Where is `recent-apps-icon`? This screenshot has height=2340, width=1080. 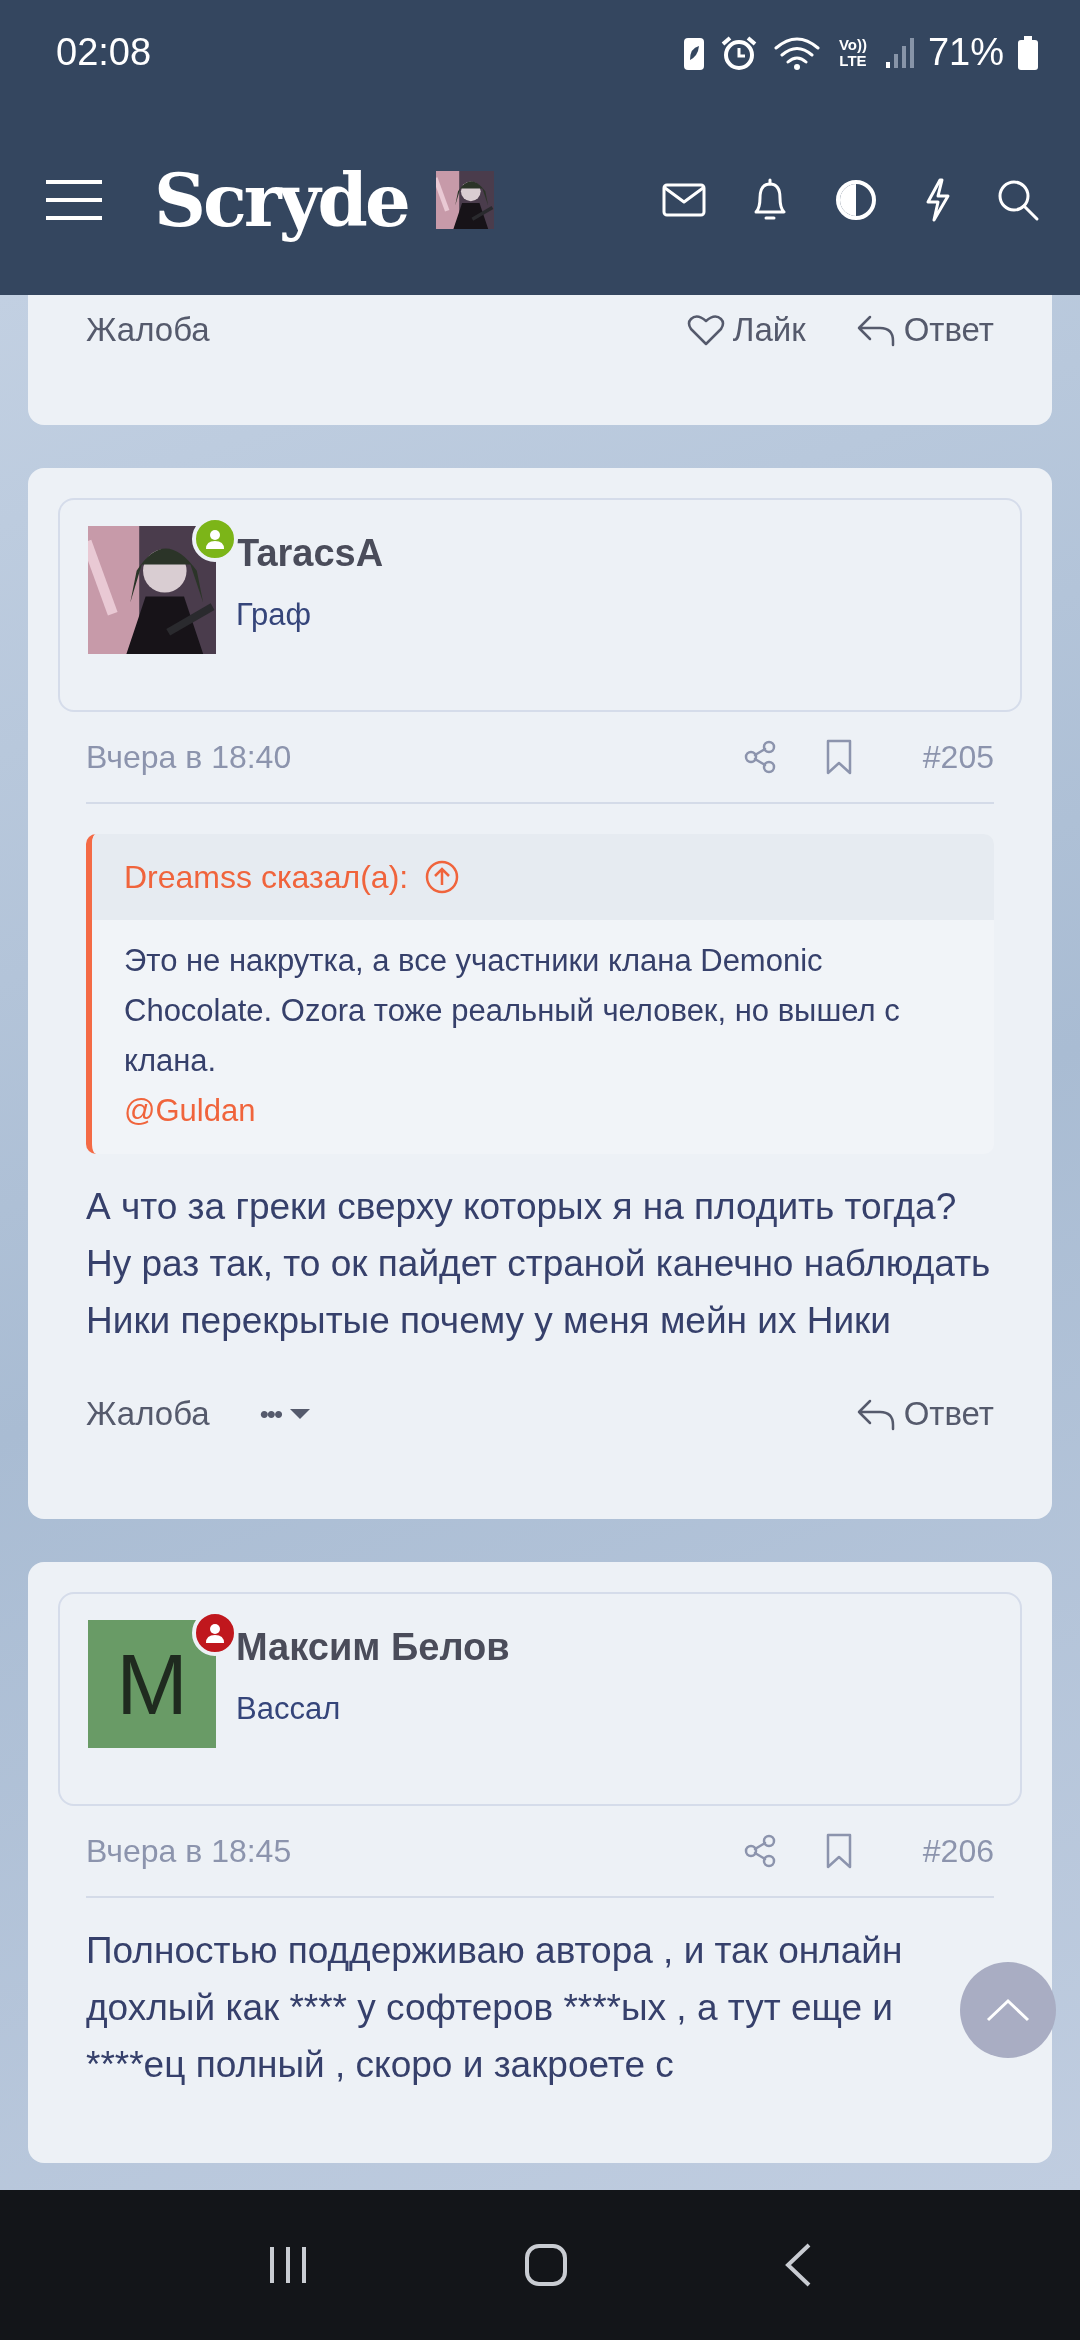 recent-apps-icon is located at coordinates (288, 2265).